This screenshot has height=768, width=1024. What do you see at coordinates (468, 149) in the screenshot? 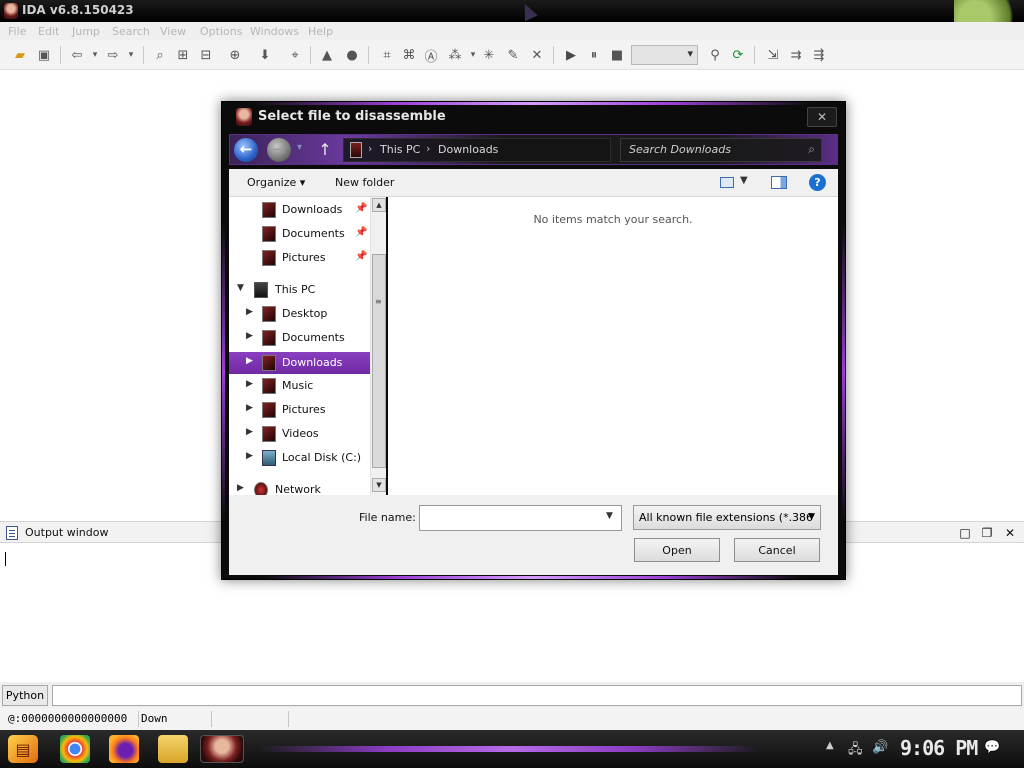
I see `breadcrumb-downloads: Downloads` at bounding box center [468, 149].